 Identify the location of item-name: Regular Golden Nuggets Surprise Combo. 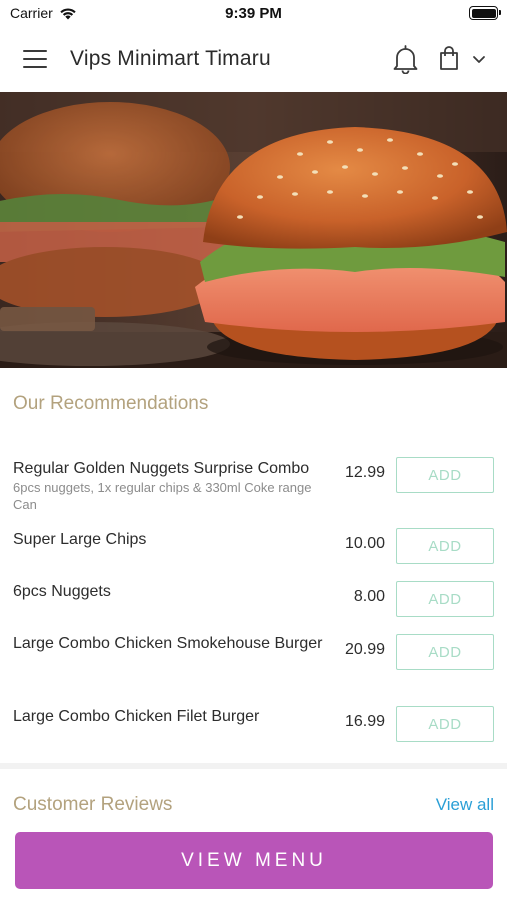
(161, 468).